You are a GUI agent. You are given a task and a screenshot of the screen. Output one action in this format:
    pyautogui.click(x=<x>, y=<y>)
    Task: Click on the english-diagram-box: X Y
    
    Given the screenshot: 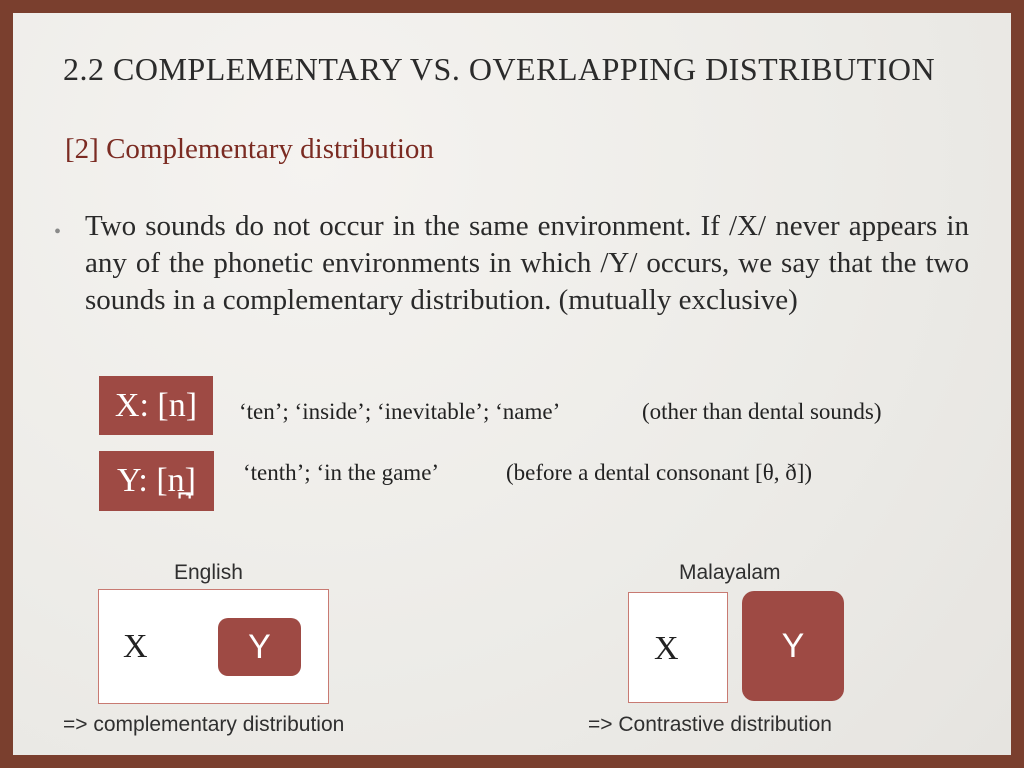 What is the action you would take?
    pyautogui.click(x=213, y=646)
    